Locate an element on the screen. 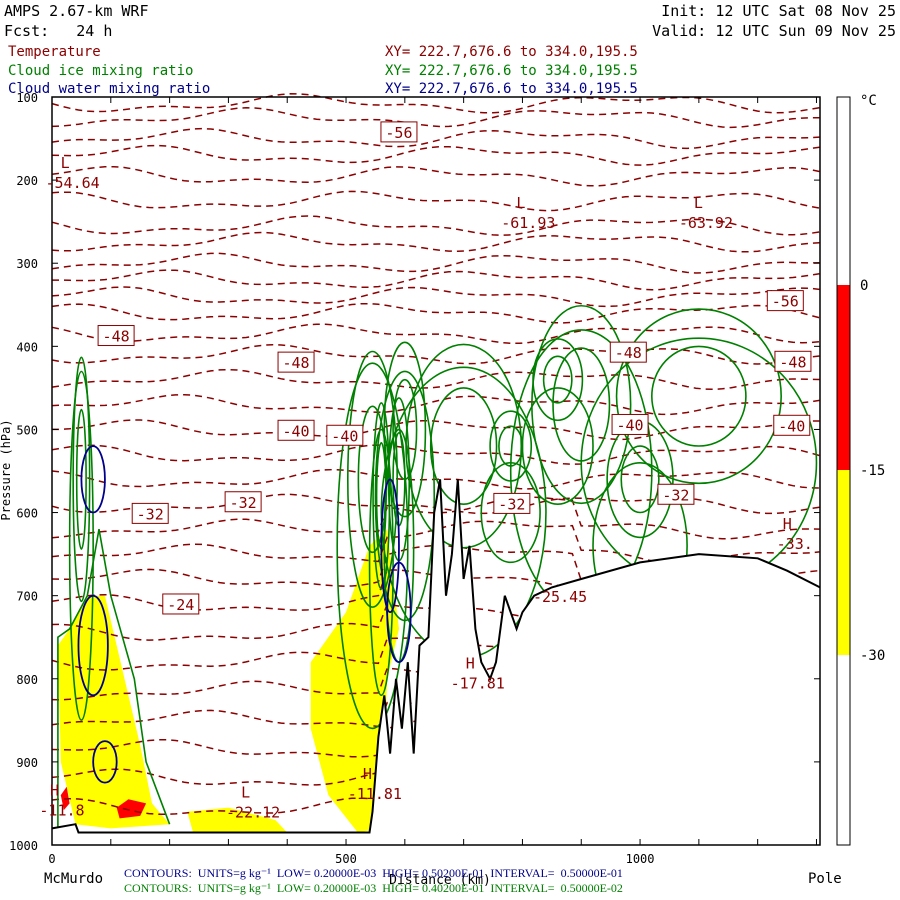  y-tick-label: 600 is located at coordinates (27, 514).